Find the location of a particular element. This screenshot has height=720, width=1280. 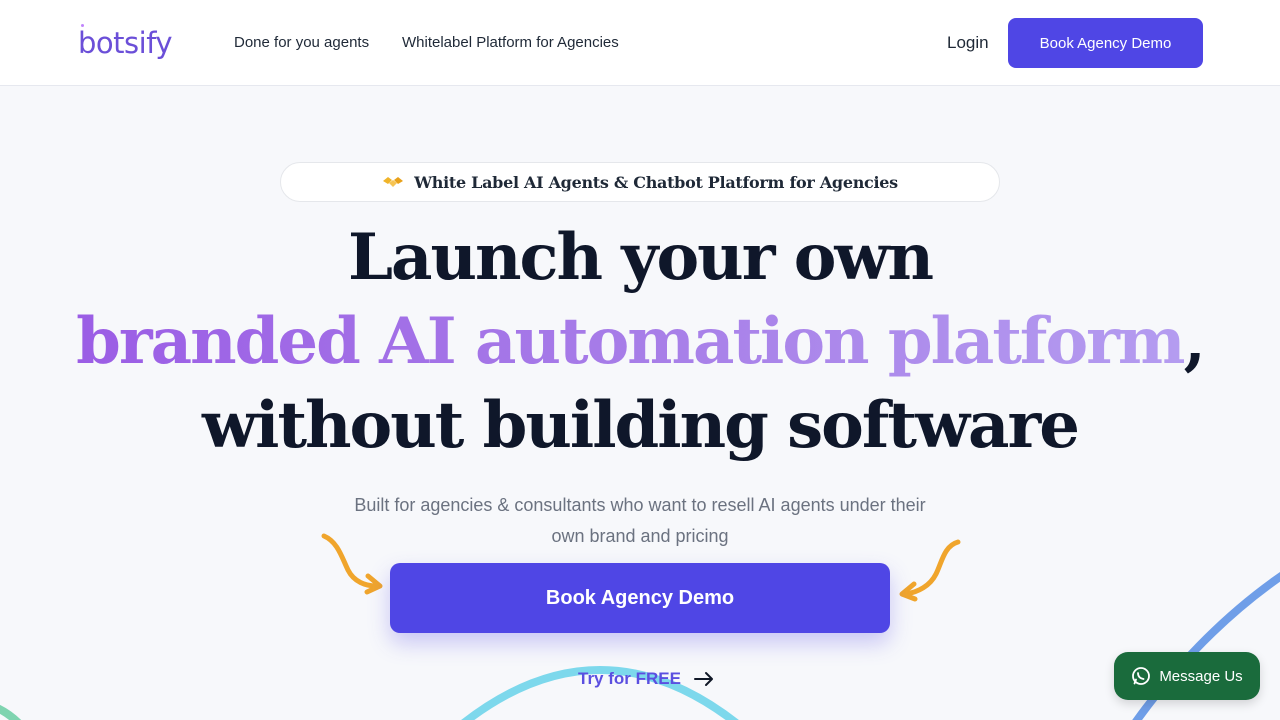

whatsapp-icon is located at coordinates (1141, 676).